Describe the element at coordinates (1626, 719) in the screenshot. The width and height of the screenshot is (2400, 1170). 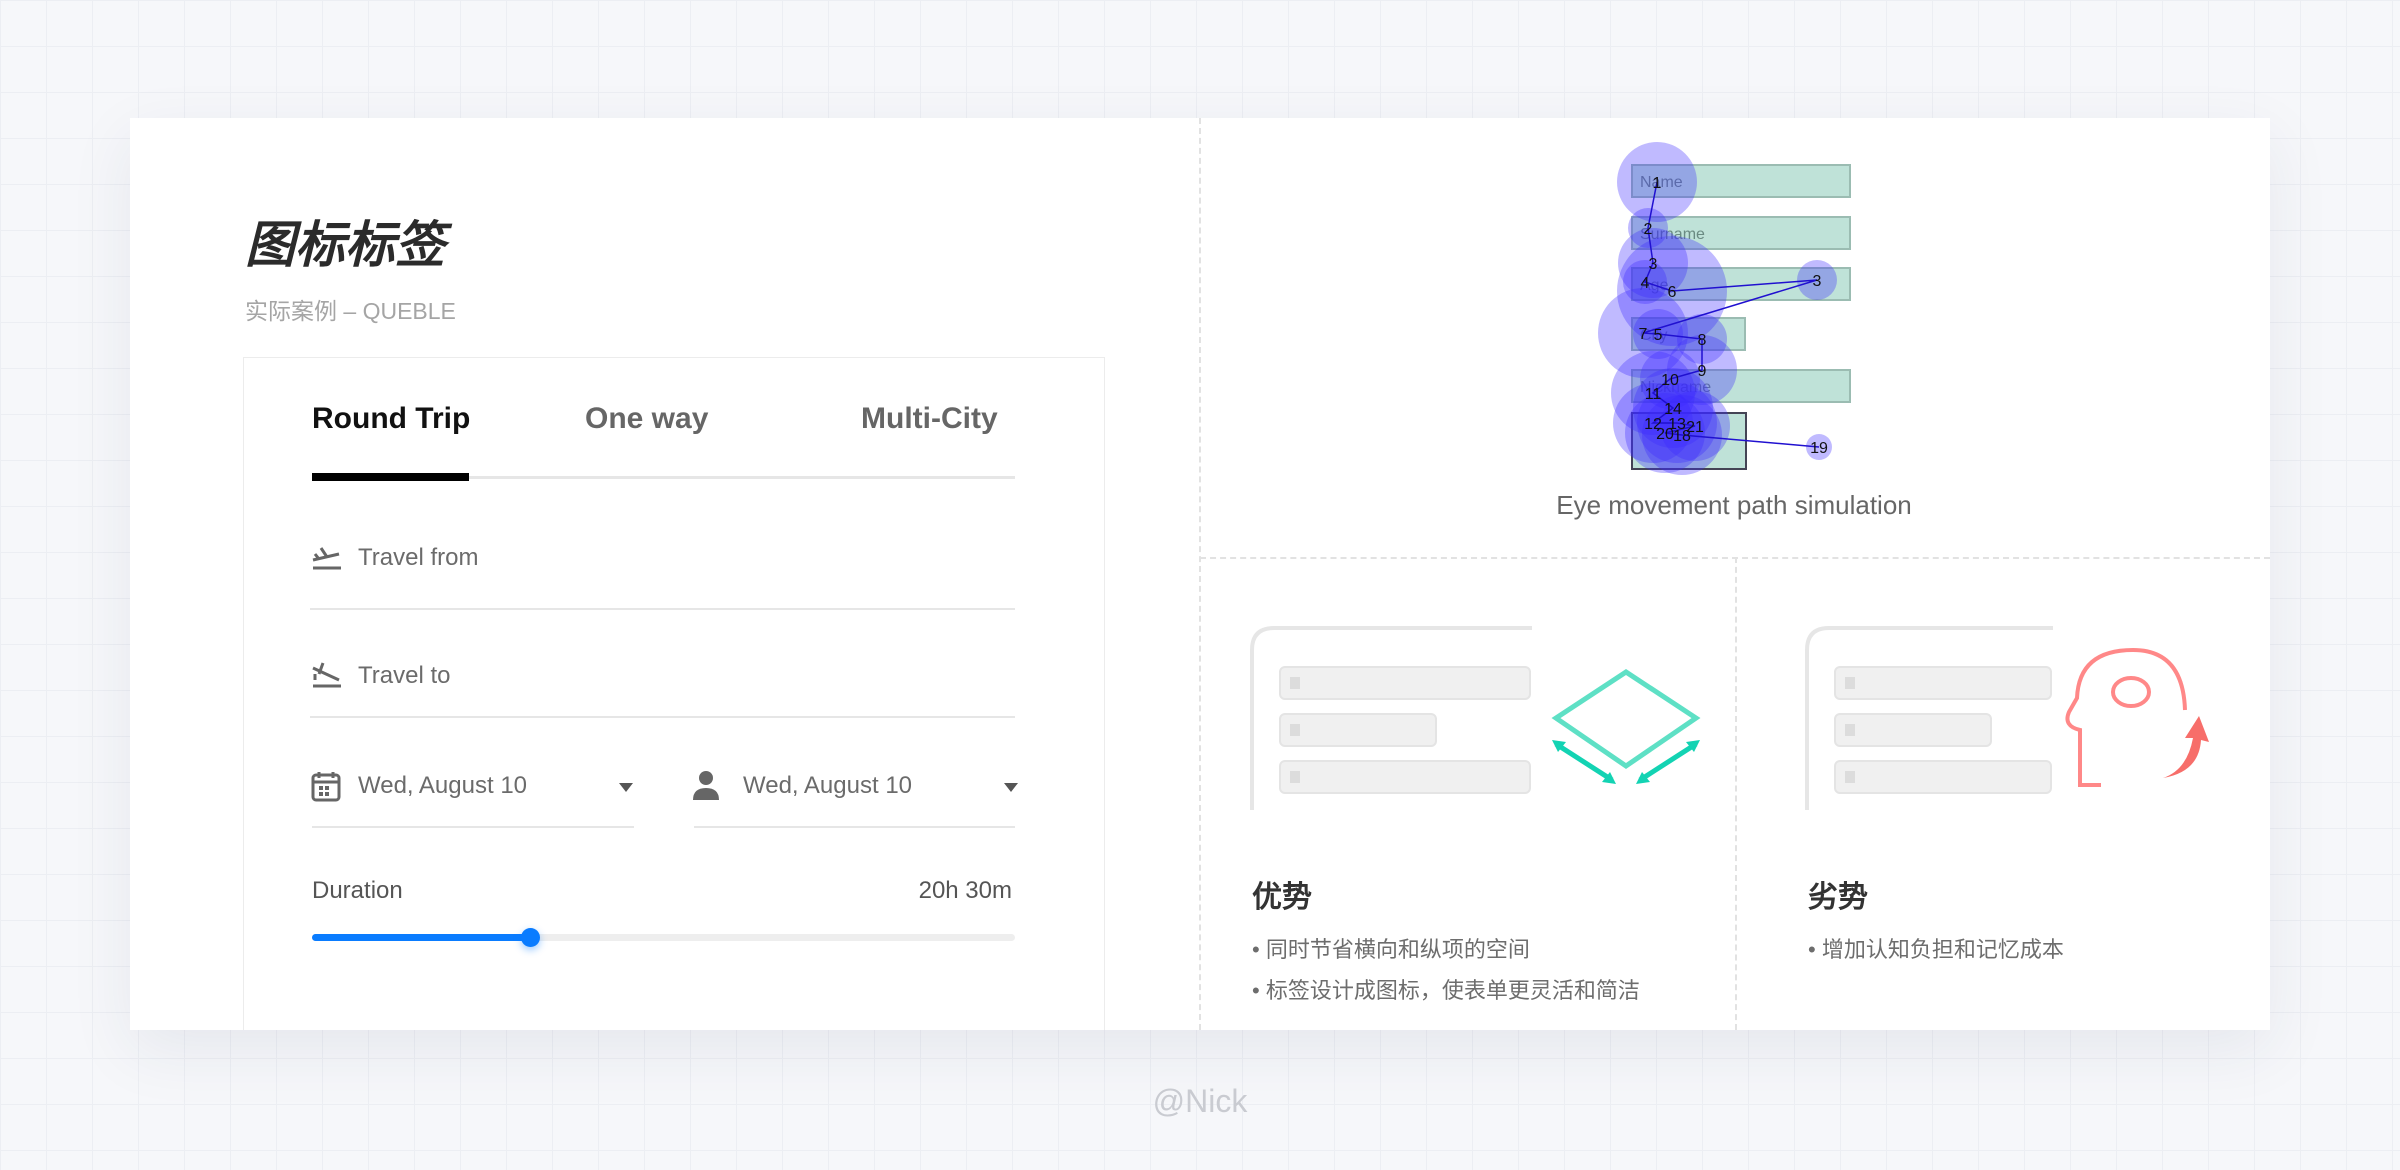
I see `diamond-icon` at that location.